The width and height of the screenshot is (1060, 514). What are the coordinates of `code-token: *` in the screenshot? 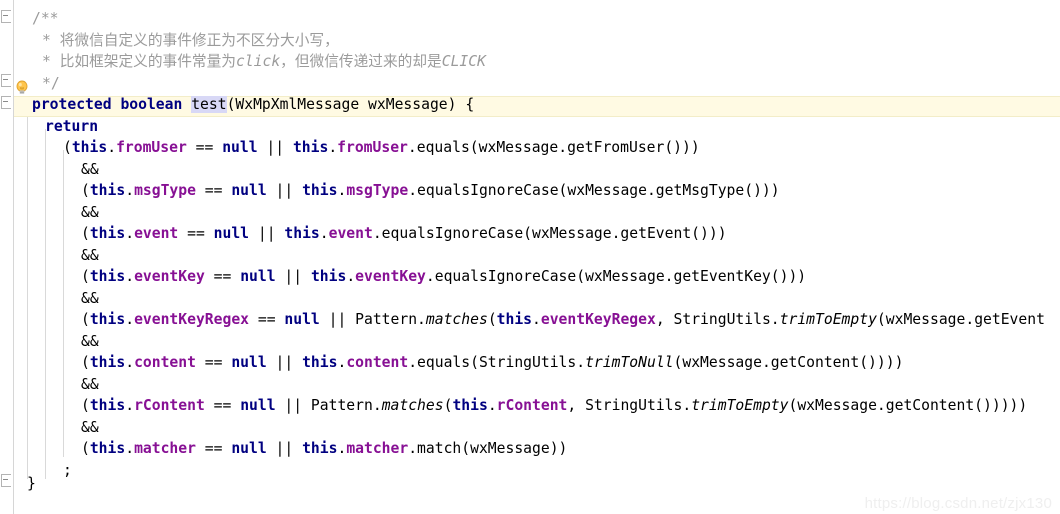 It's located at (51, 40).